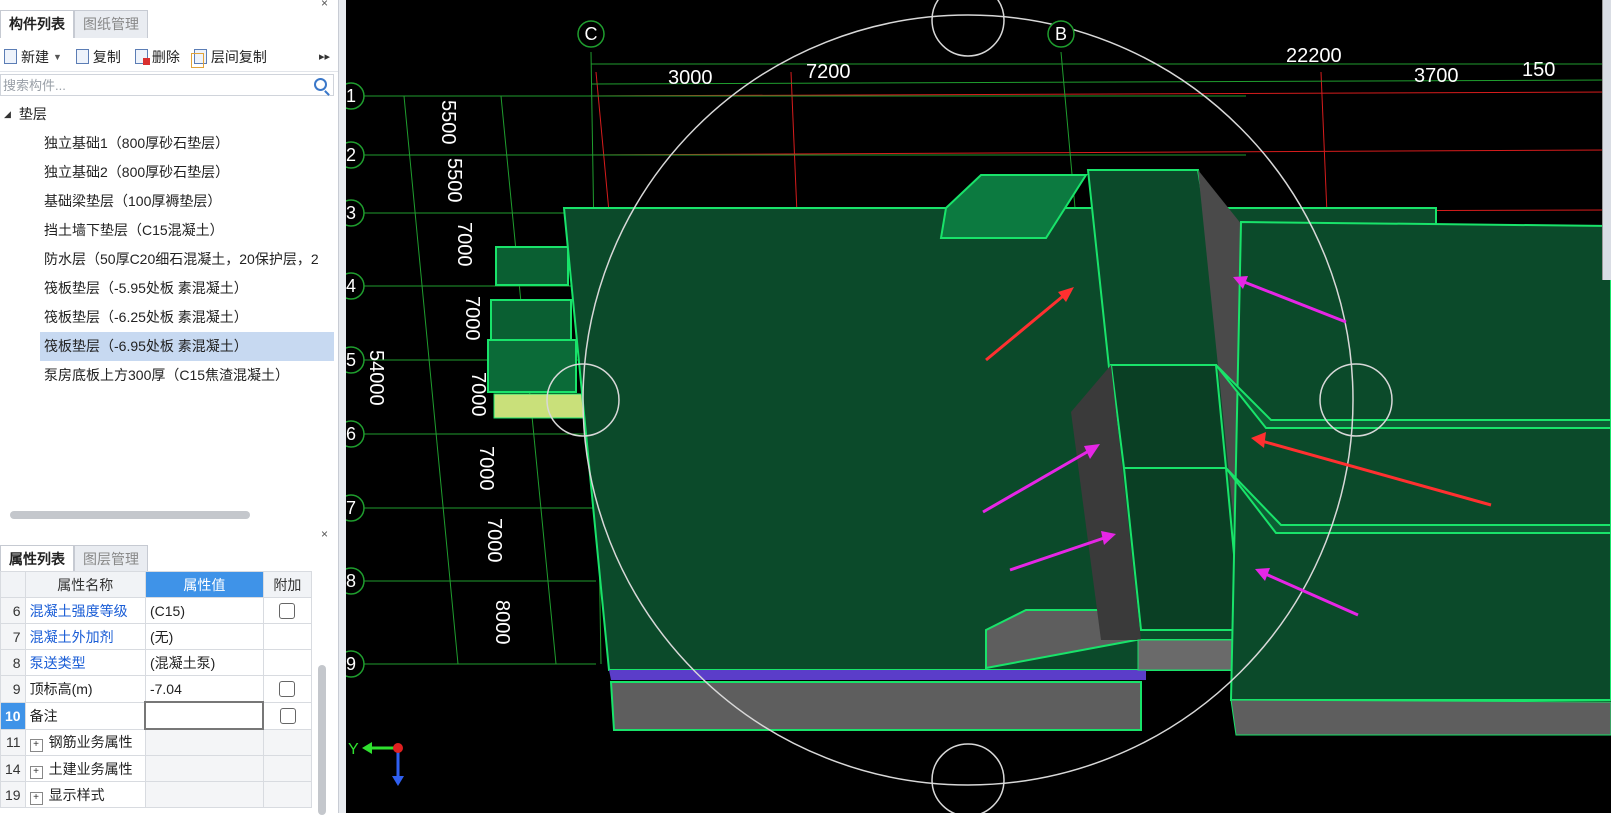 The image size is (1611, 815). Describe the element at coordinates (57, 56) in the screenshot. I see `chevron-down-icon: ▼` at that location.